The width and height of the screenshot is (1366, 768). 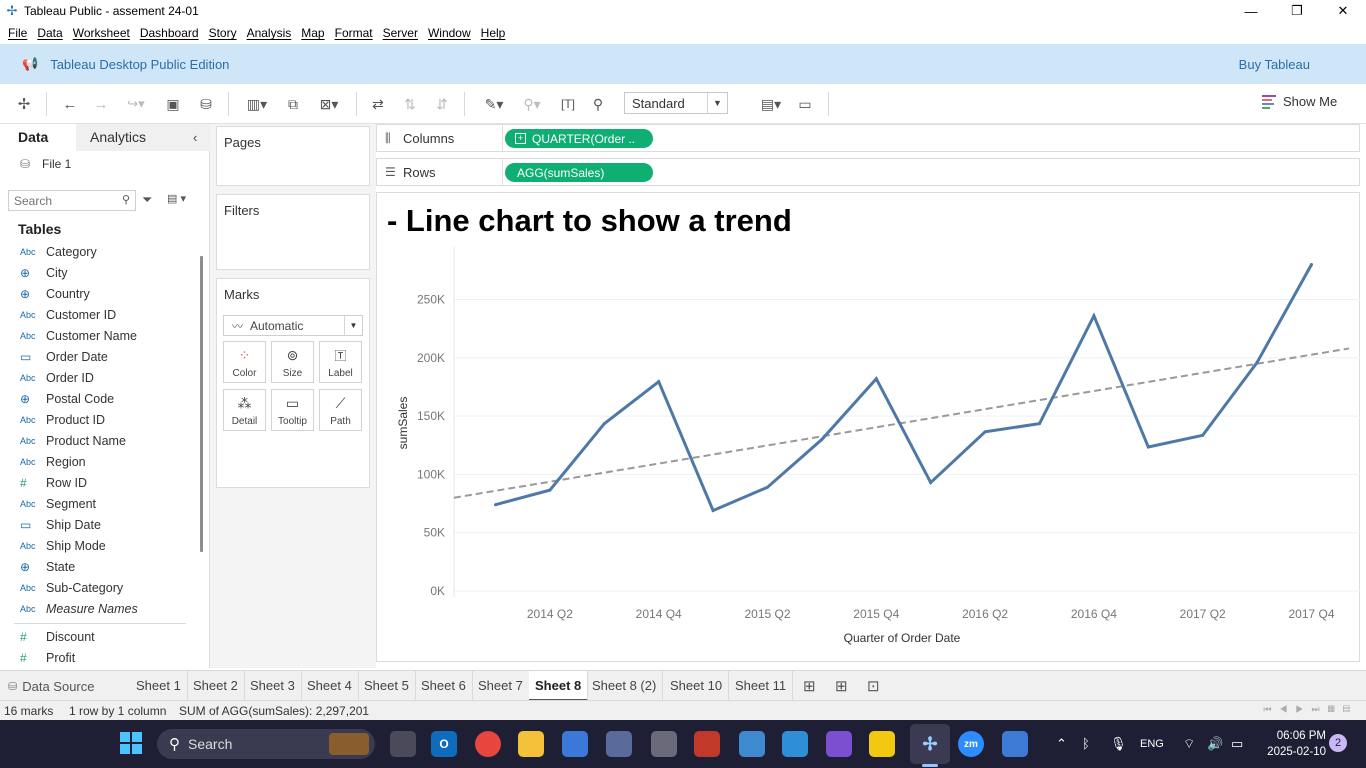 What do you see at coordinates (1274, 64) in the screenshot?
I see `buy-tableau-link: Buy Tableau` at bounding box center [1274, 64].